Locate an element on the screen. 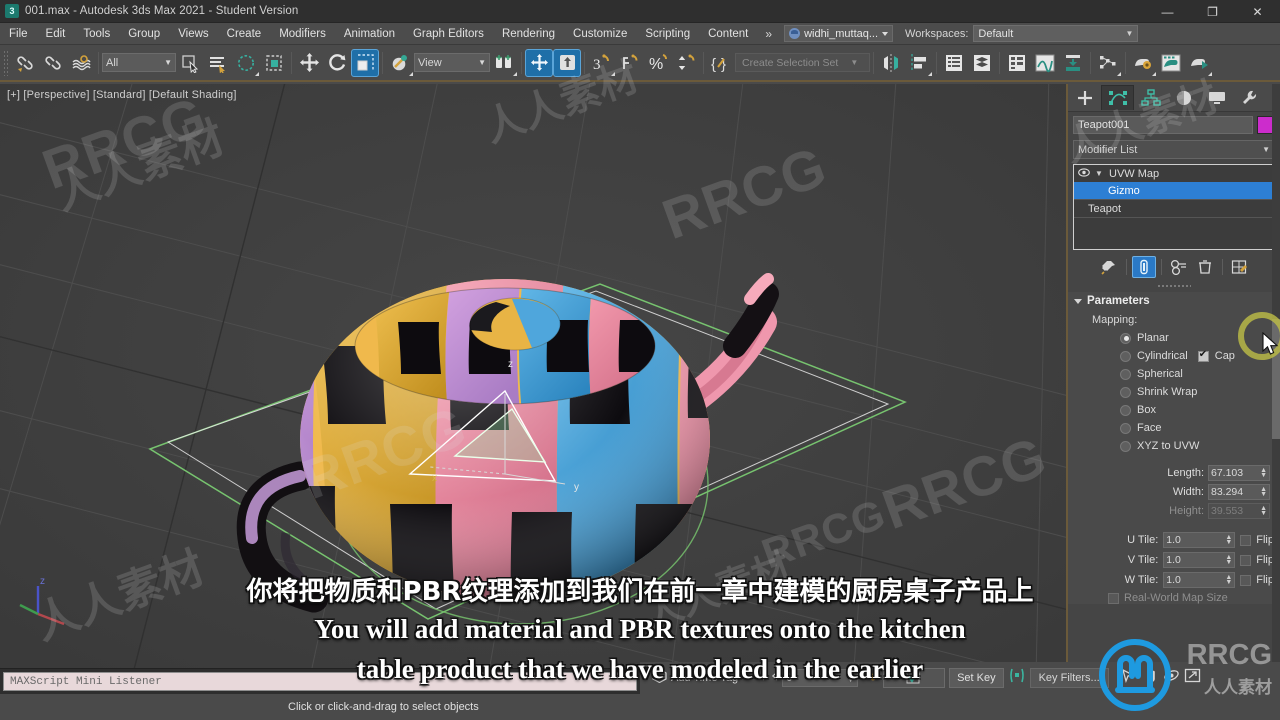 This screenshot has height=720, width=1280. render-setup-icon is located at coordinates (1171, 63).